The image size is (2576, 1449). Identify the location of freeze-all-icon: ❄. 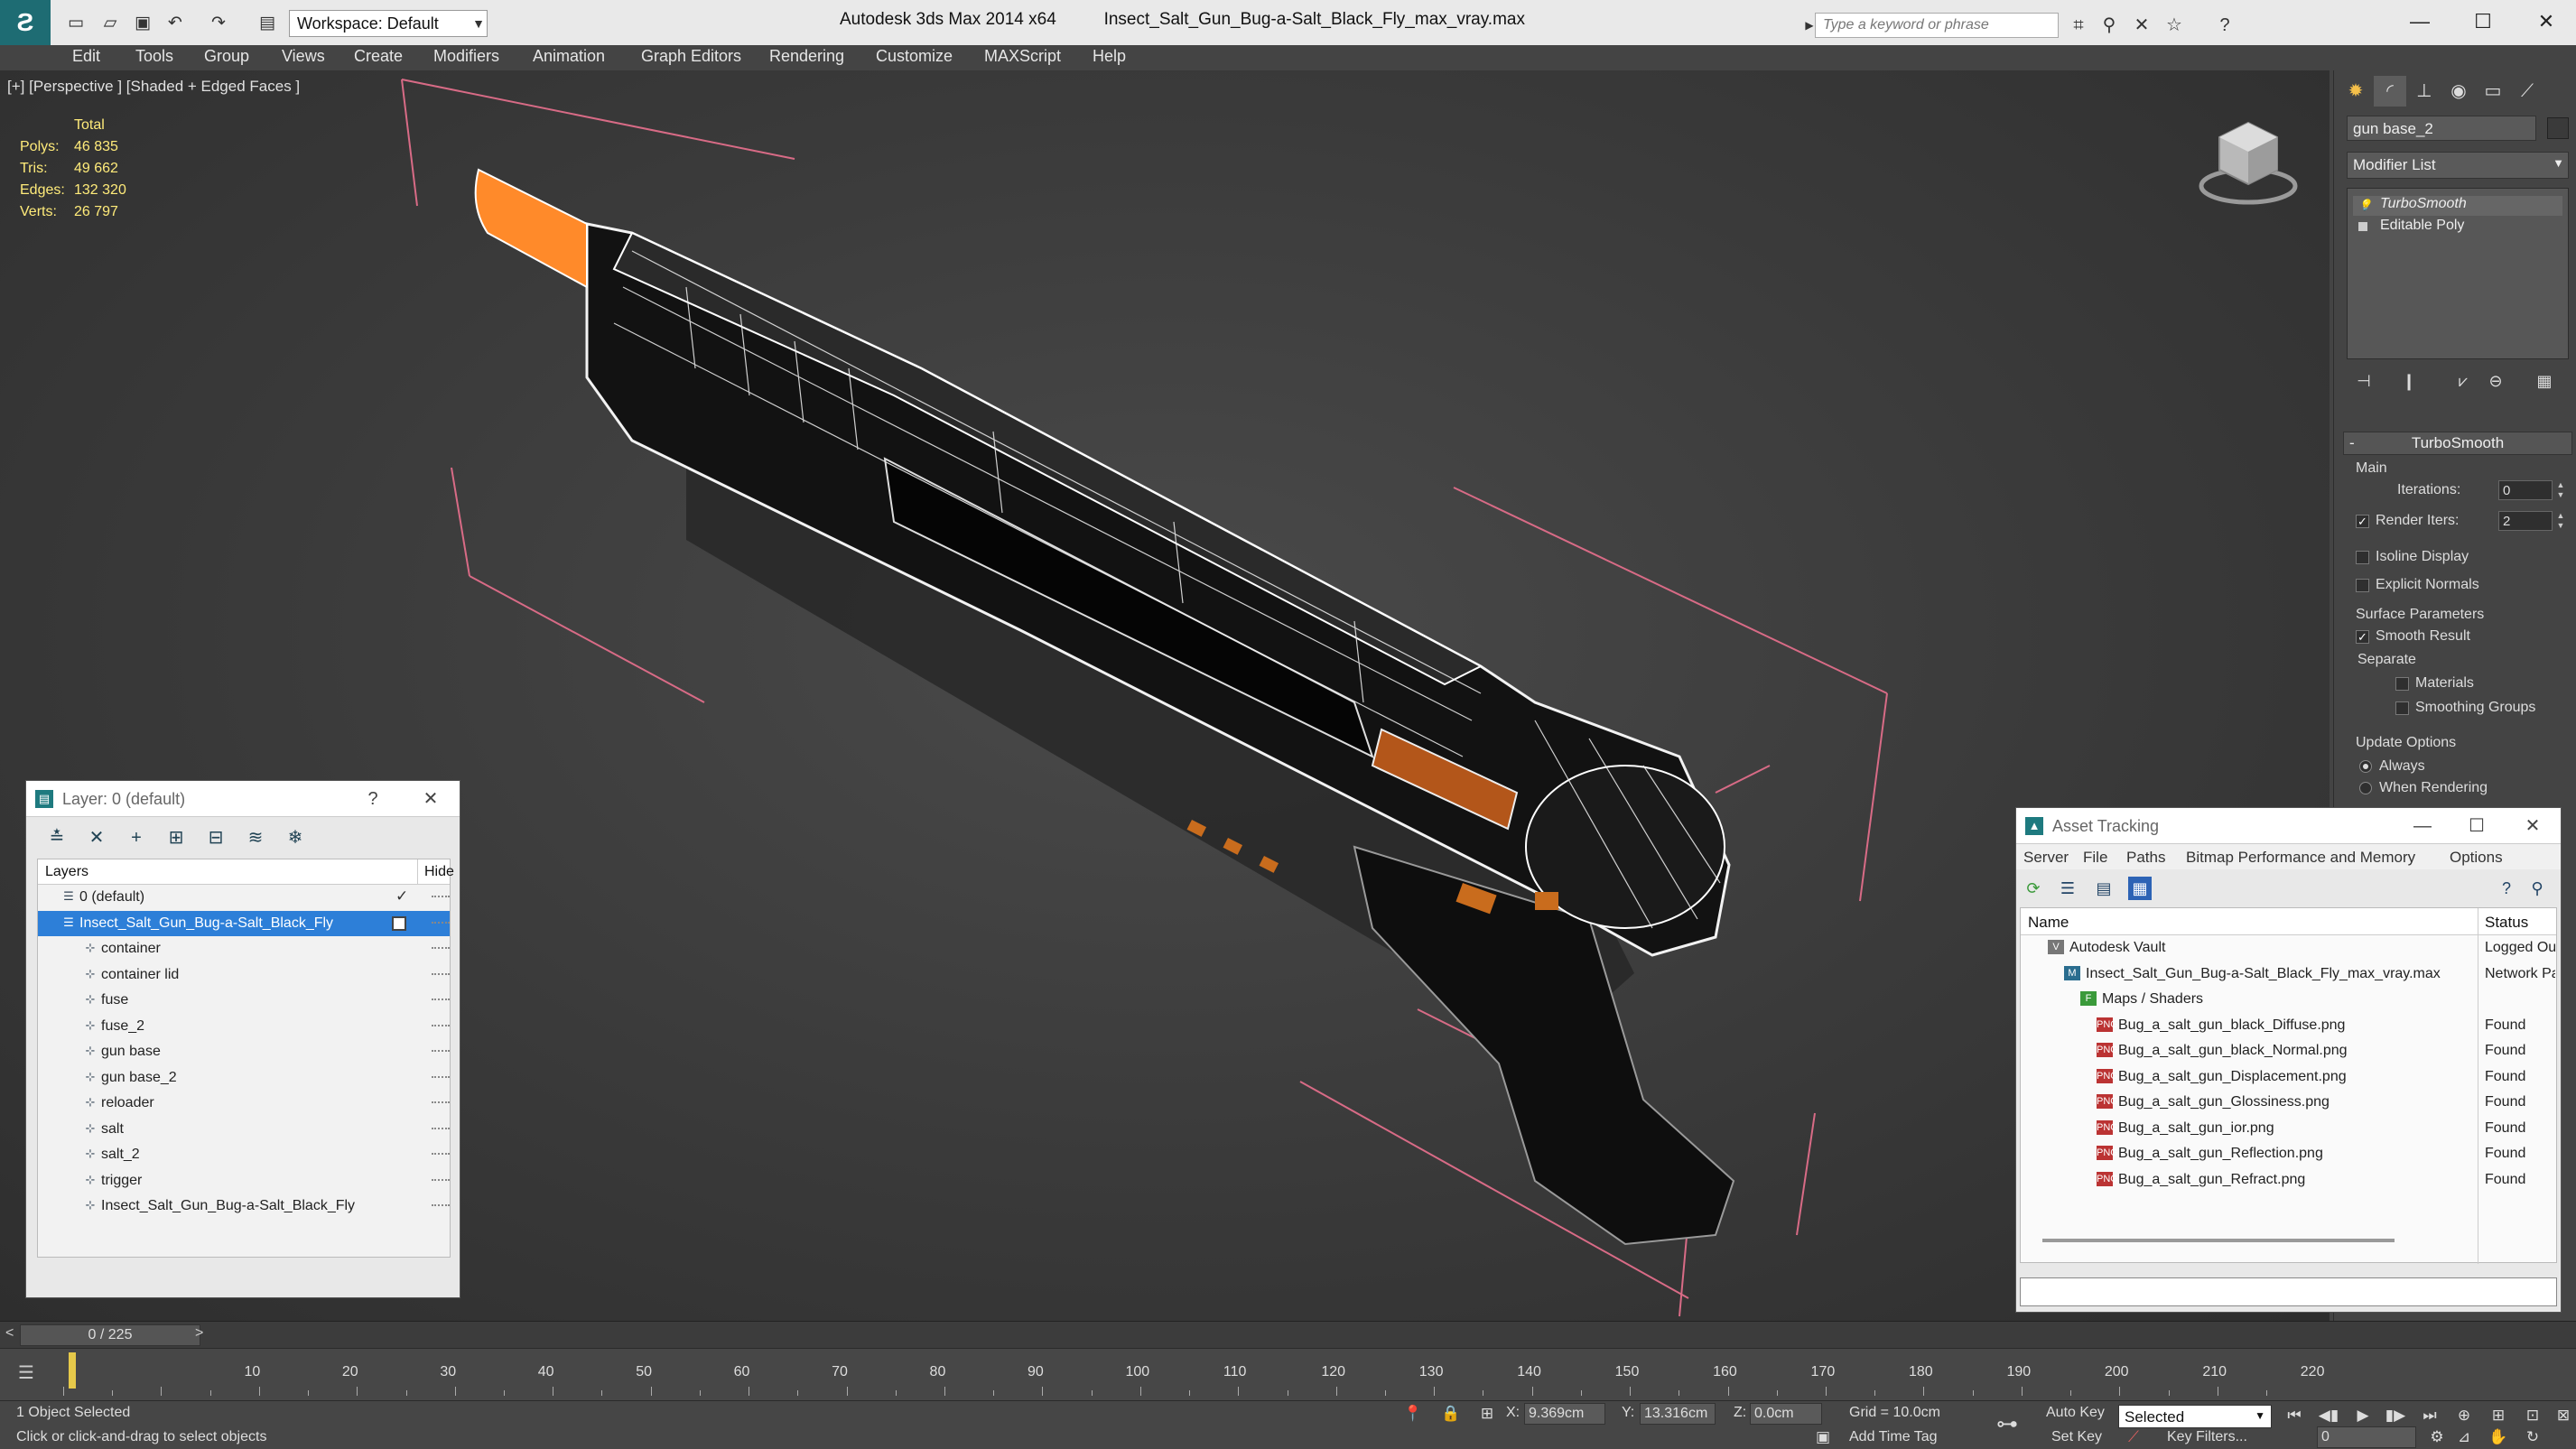
(295, 838).